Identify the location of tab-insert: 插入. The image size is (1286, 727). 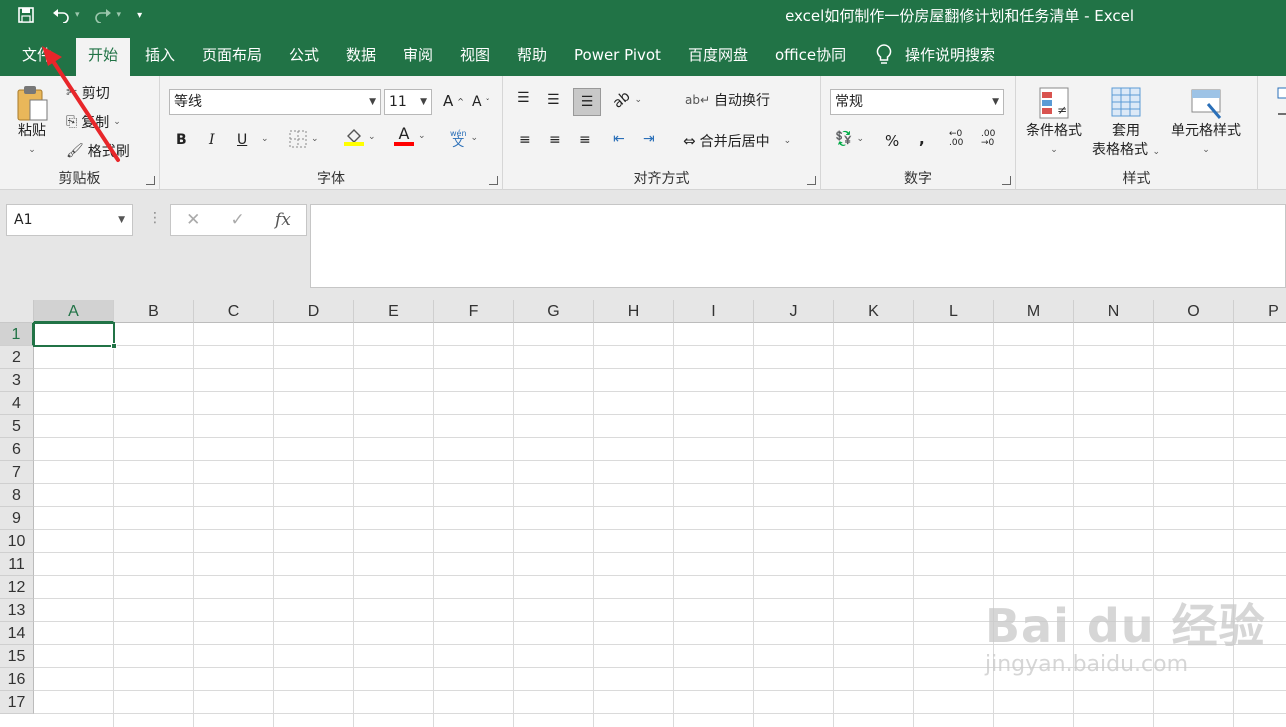
(160, 57).